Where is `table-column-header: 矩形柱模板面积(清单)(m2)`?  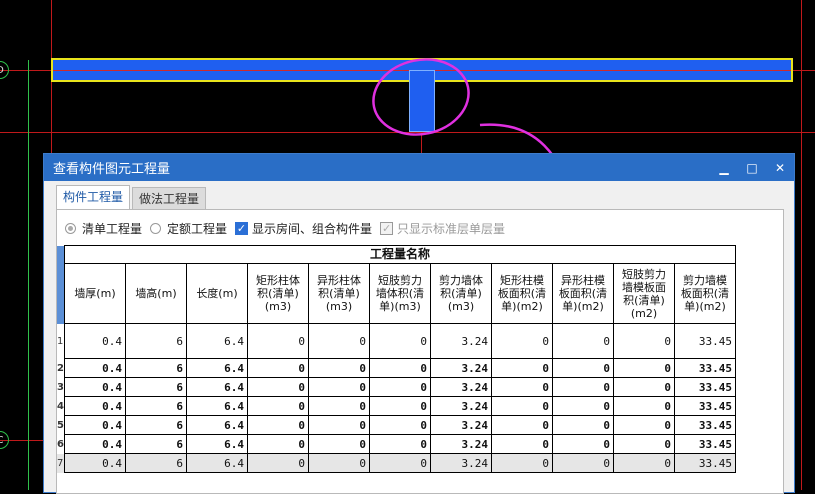 table-column-header: 矩形柱模板面积(清单)(m2) is located at coordinates (521, 293).